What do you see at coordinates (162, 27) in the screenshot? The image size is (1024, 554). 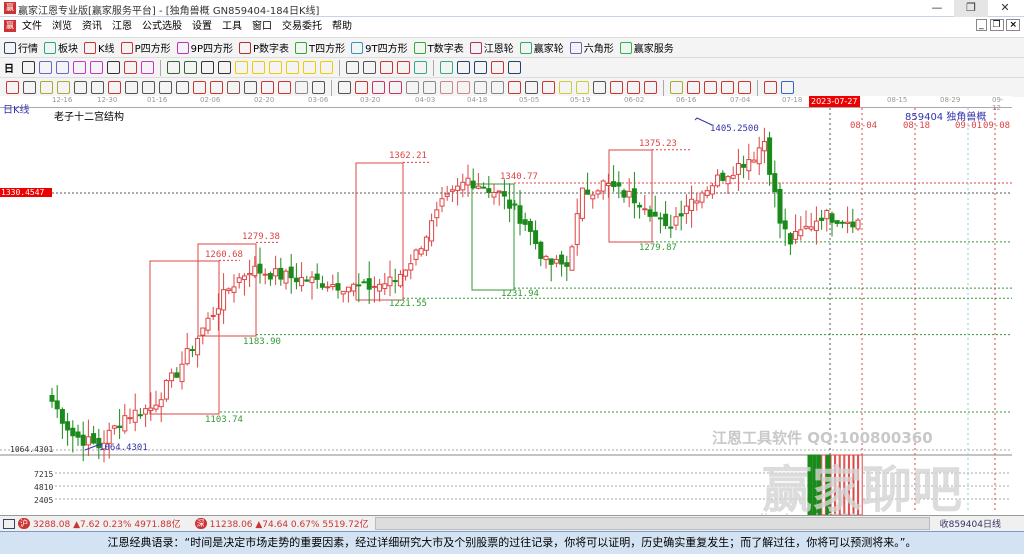 I see `menu-item: 公式选股` at bounding box center [162, 27].